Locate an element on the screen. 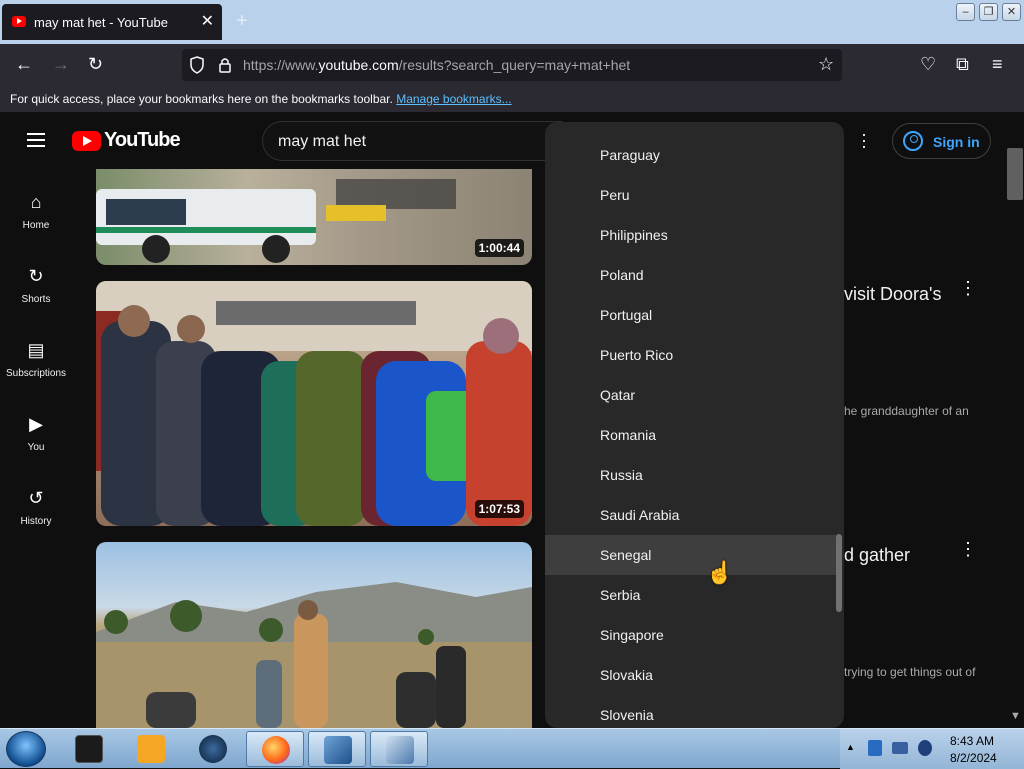  account-icon is located at coordinates (913, 141).